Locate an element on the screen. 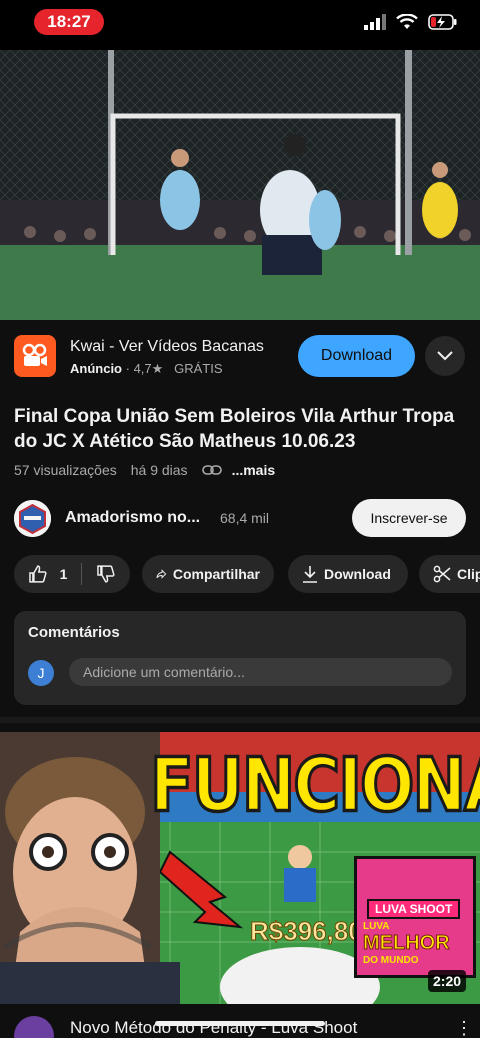 The height and width of the screenshot is (1038, 480). ad-label: Anúncio is located at coordinates (96, 368).